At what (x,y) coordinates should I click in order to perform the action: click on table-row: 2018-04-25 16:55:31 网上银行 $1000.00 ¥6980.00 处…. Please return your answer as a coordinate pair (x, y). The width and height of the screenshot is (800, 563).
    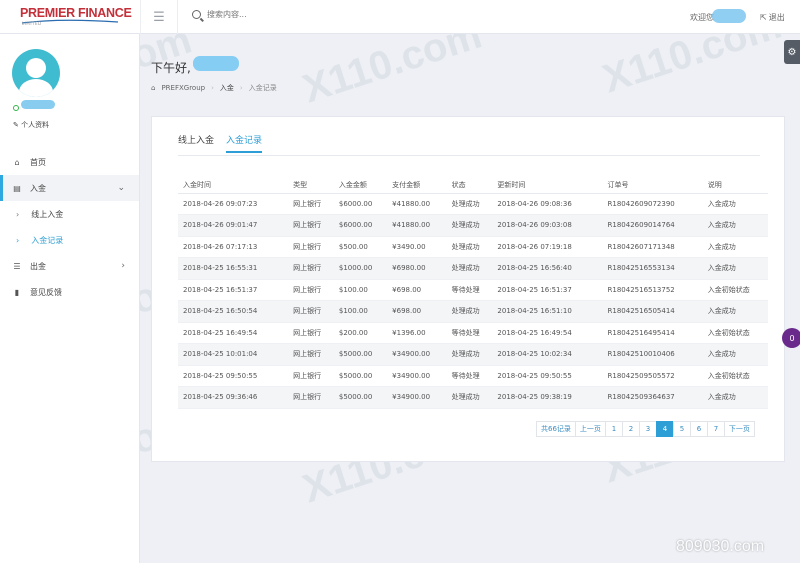
    Looking at the image, I should click on (473, 268).